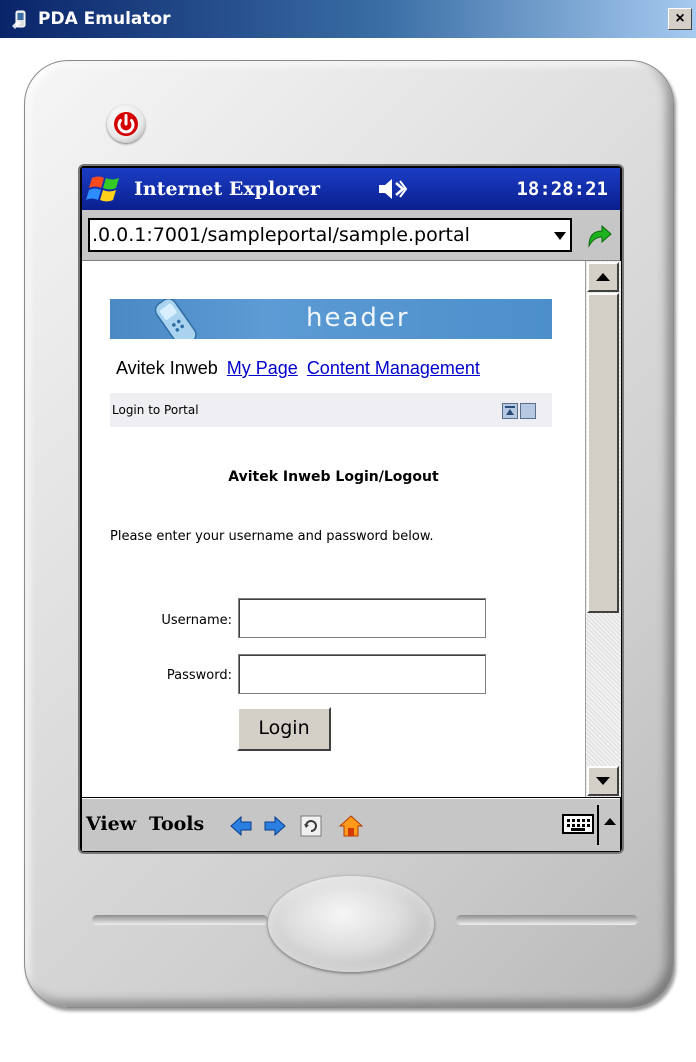  I want to click on window-title: PDA Emulator, so click(104, 19).